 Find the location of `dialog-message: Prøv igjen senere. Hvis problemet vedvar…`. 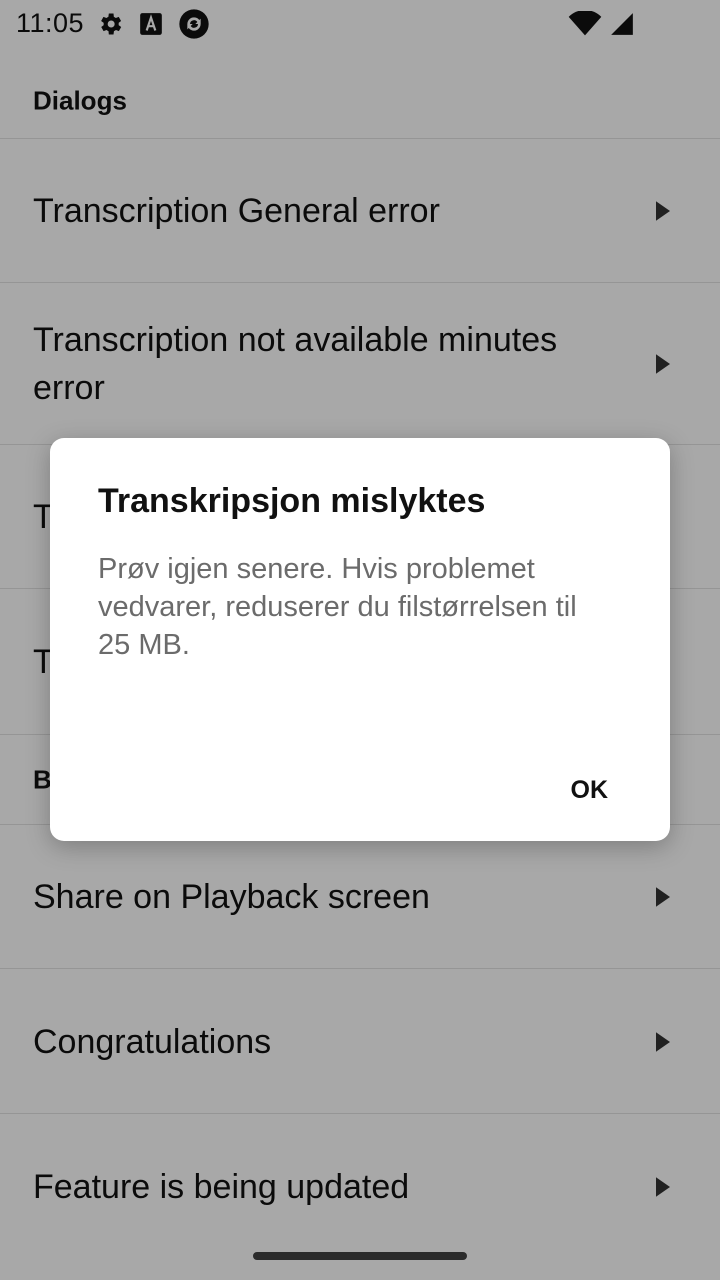

dialog-message: Prøv igjen senere. Hvis problemet vedvar… is located at coordinates (337, 607).